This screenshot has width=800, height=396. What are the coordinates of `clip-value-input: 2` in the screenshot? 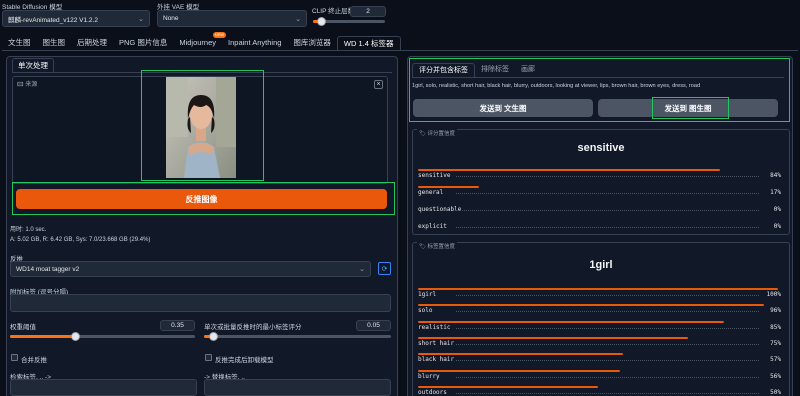 It's located at (368, 11).